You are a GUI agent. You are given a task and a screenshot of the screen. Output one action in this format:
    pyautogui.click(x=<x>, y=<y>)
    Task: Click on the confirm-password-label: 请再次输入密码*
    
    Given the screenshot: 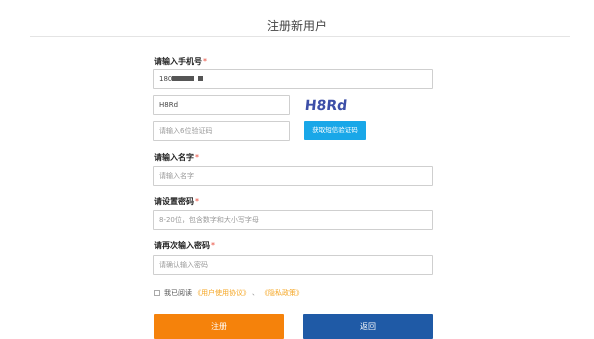 What is the action you would take?
    pyautogui.click(x=184, y=245)
    